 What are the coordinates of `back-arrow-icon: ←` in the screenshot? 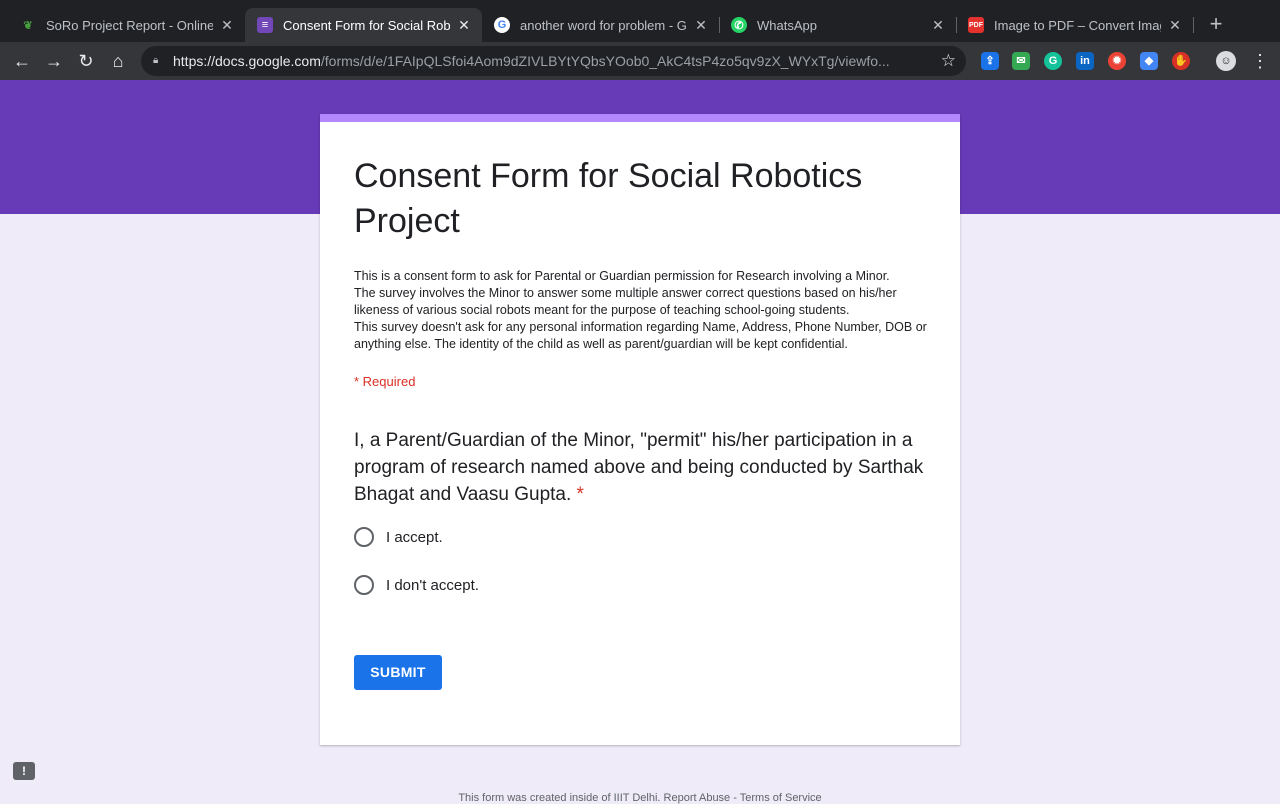 It's located at (22, 61).